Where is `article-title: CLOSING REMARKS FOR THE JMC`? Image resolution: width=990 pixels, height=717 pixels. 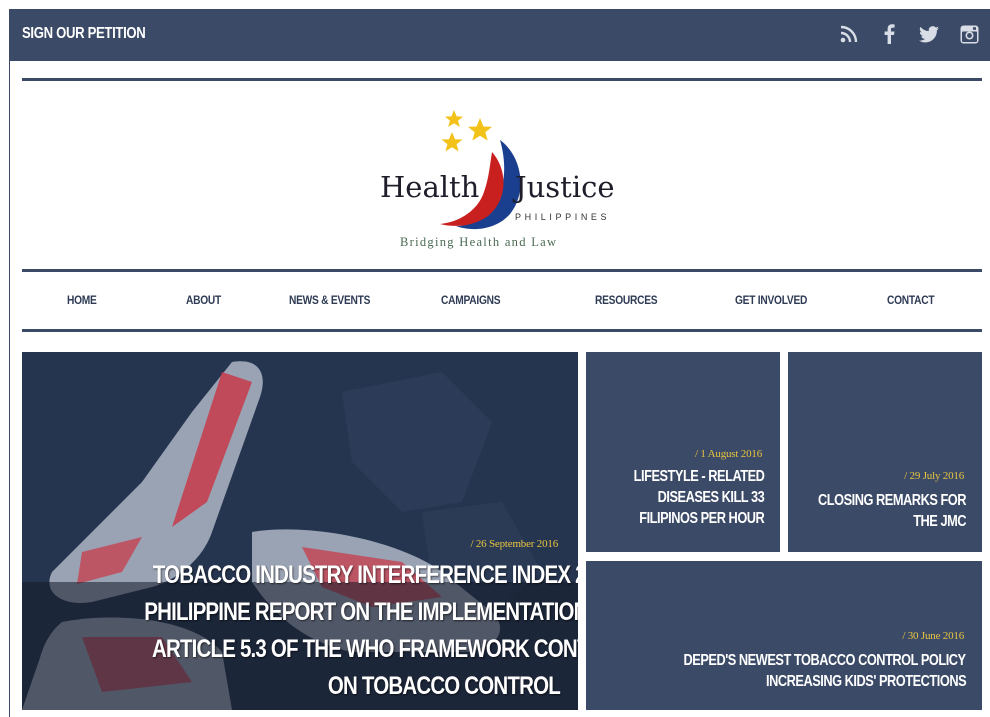 article-title: CLOSING REMARKS FOR THE JMC is located at coordinates (874, 511).